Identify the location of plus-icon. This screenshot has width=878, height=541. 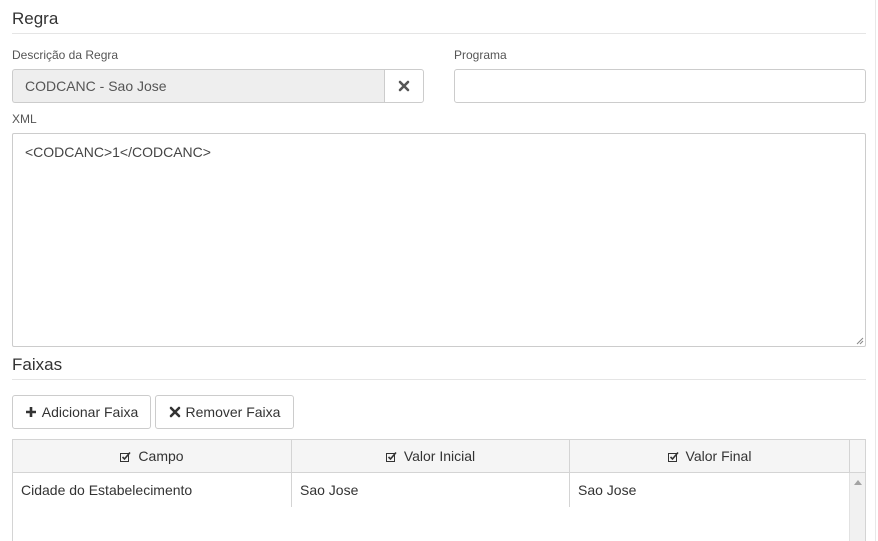
(30, 412).